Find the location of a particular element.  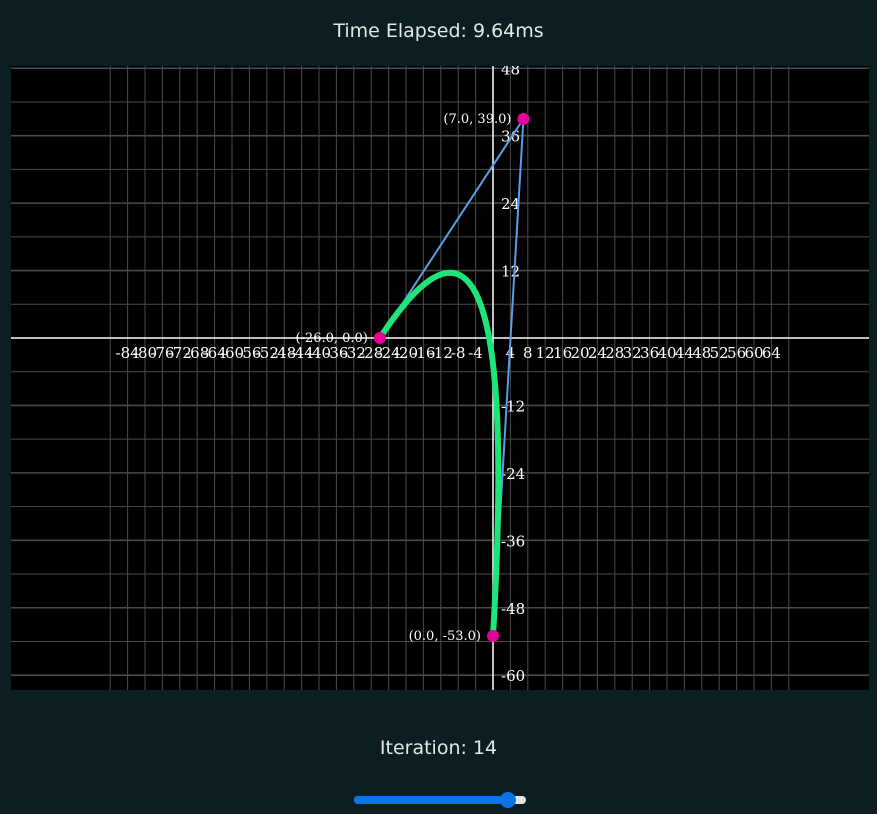

y-tick-label: -24 is located at coordinates (513, 474).